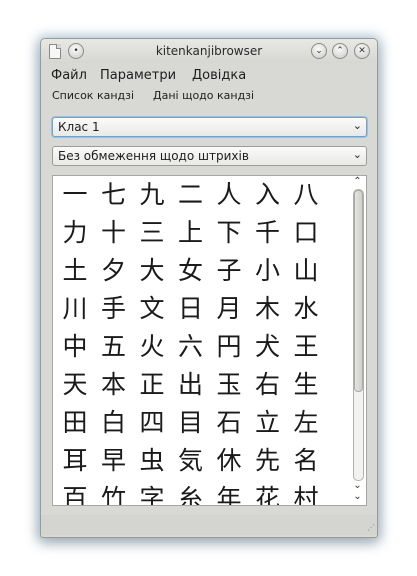  Describe the element at coordinates (75, 492) in the screenshot. I see `kanji-item: 百` at that location.